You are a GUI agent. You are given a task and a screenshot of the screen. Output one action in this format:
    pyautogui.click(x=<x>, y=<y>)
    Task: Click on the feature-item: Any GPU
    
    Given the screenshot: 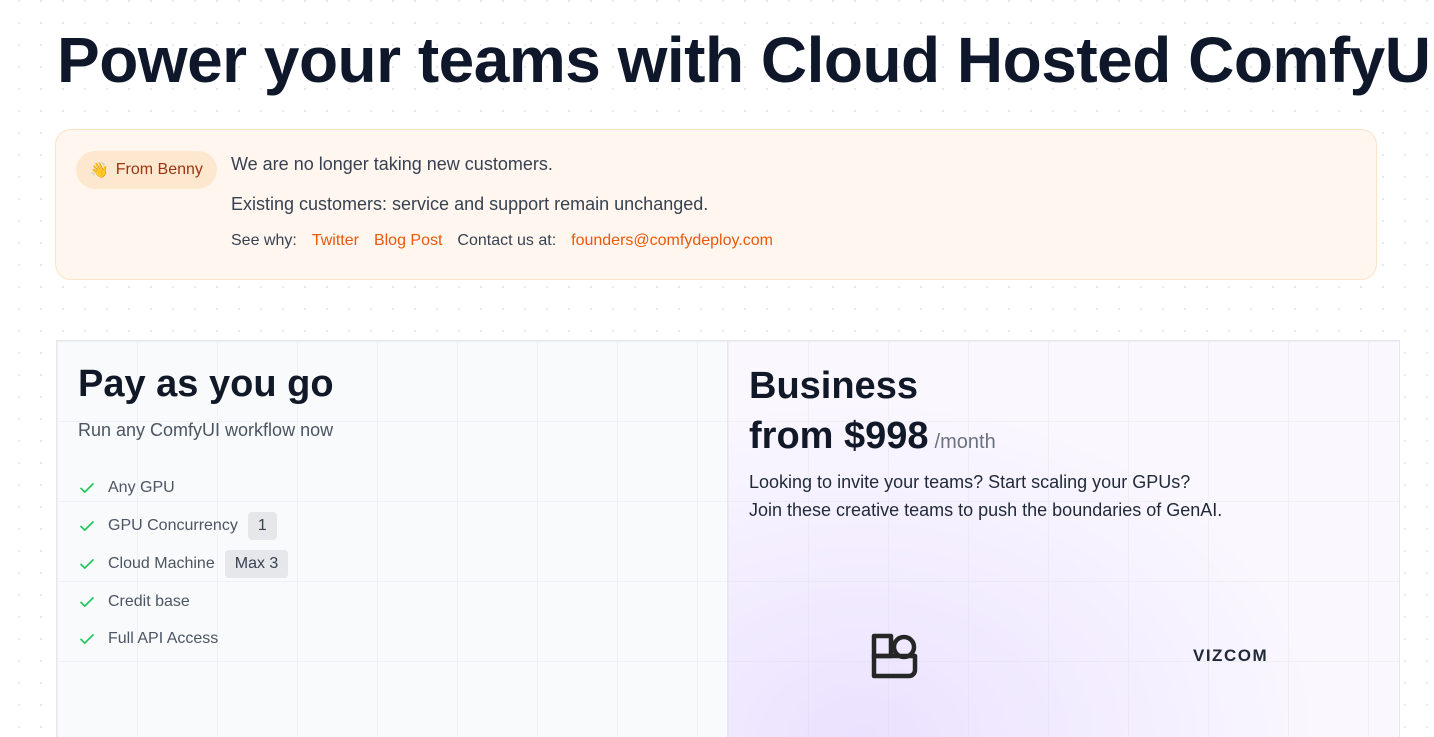 What is the action you would take?
    pyautogui.click(x=183, y=488)
    